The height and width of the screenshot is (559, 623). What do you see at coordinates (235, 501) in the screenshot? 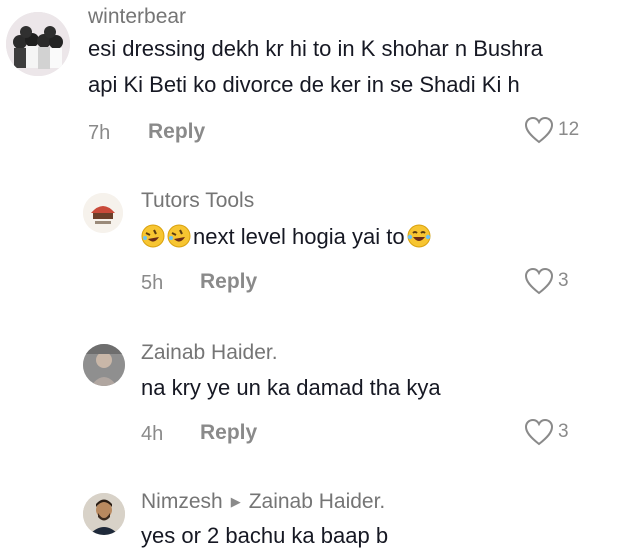
I see `triangle-right-icon: ▶` at bounding box center [235, 501].